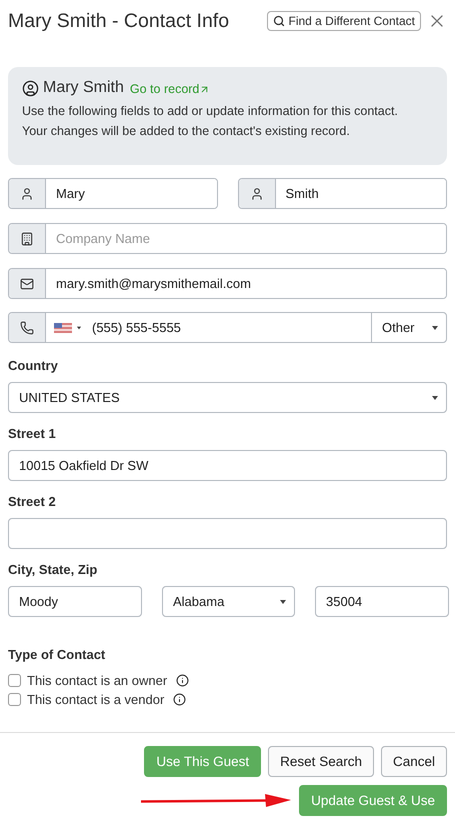 Image resolution: width=455 pixels, height=829 pixels. Describe the element at coordinates (227, 465) in the screenshot. I see `street-field: 10015 Oakfield Dr SW` at that location.